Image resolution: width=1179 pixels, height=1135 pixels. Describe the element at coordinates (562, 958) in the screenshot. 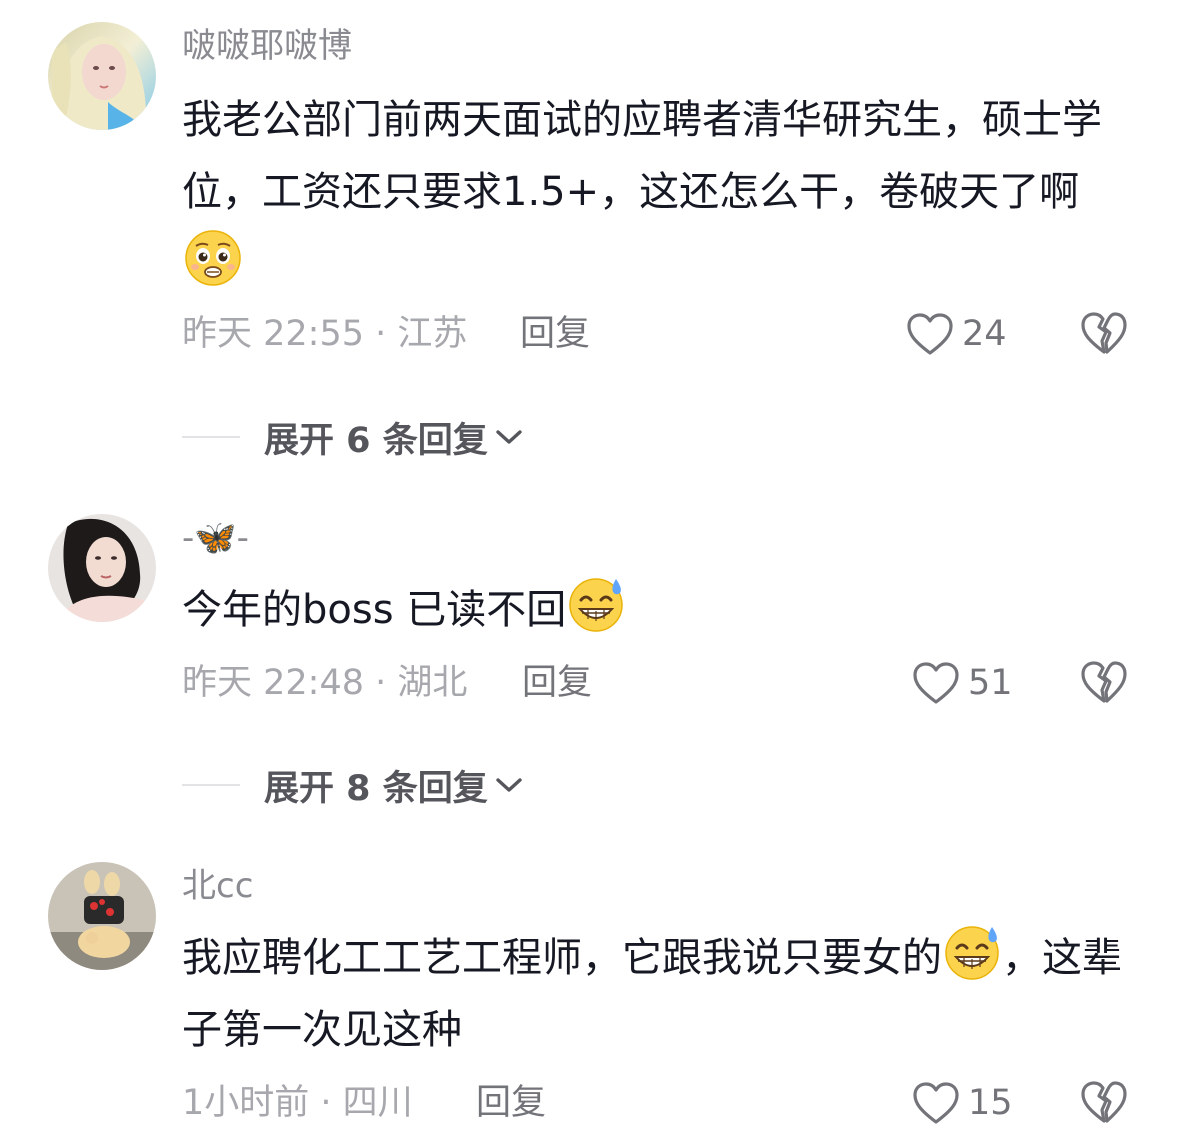

I see `comment-text-part1: 我应聘化工工艺工程师，它跟我说只要女的` at that location.